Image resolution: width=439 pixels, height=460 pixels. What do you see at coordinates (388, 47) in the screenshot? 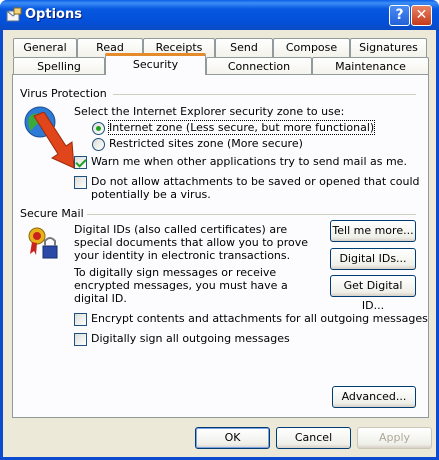
I see `tab-signatures: Signatures` at bounding box center [388, 47].